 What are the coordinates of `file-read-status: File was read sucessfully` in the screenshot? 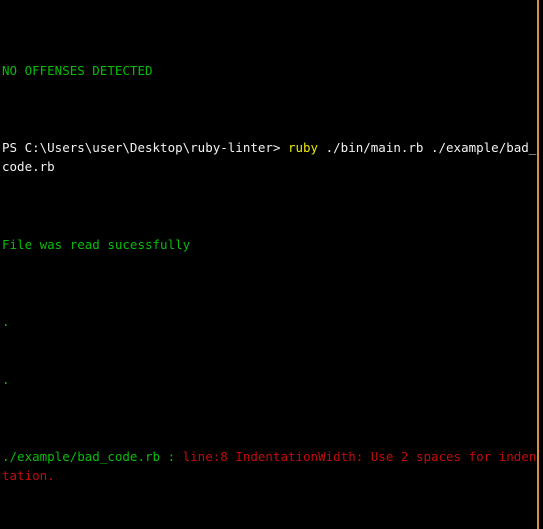 It's located at (96, 244).